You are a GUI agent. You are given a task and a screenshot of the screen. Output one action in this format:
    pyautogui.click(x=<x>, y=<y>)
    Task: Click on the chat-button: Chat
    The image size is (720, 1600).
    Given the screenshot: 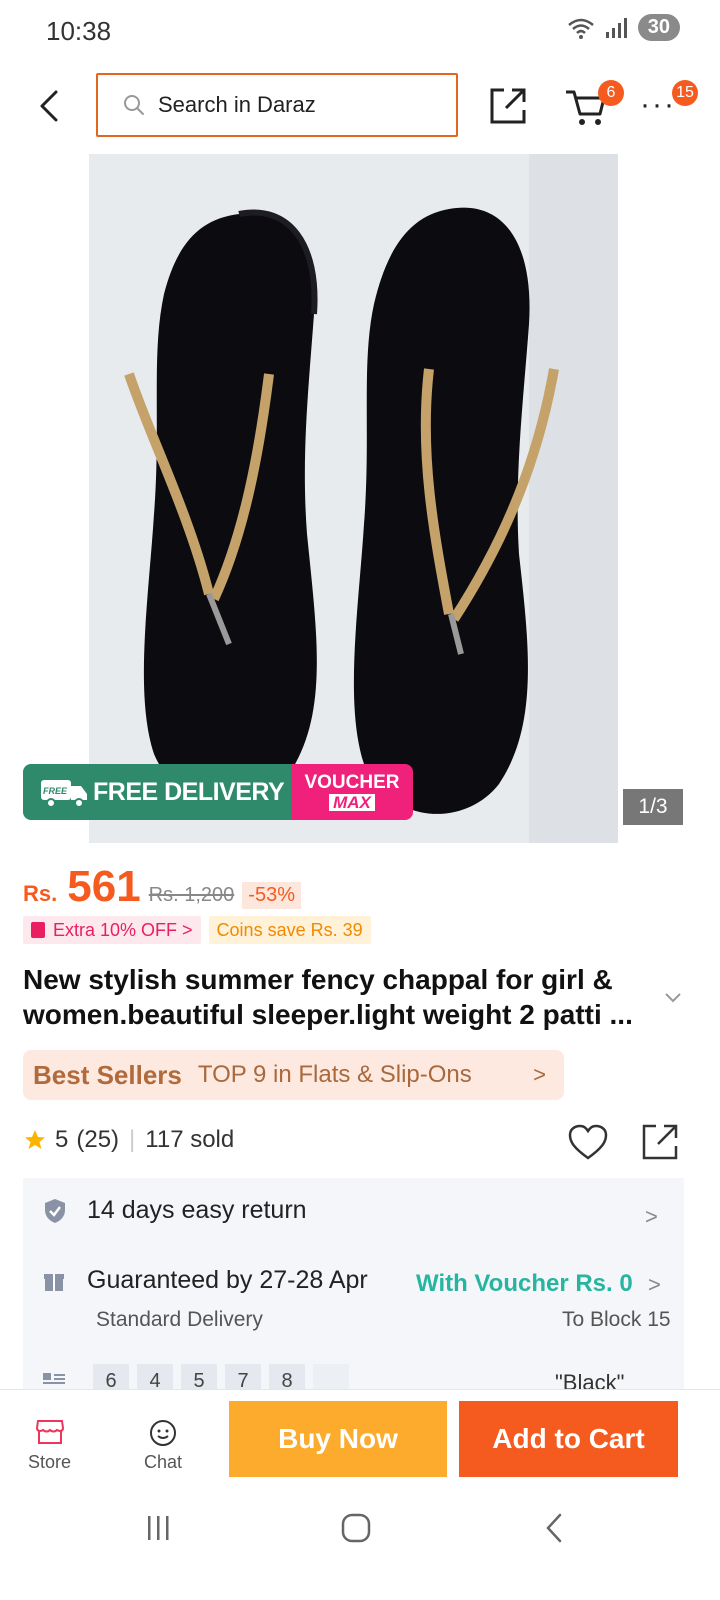 What is the action you would take?
    pyautogui.click(x=163, y=1445)
    